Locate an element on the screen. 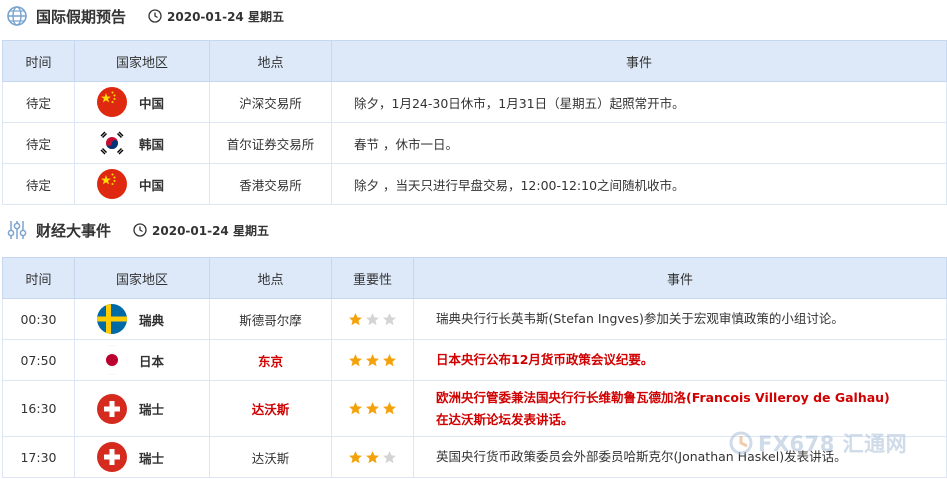 The width and height of the screenshot is (947, 479). time-cell: 00:30 is located at coordinates (38, 319).